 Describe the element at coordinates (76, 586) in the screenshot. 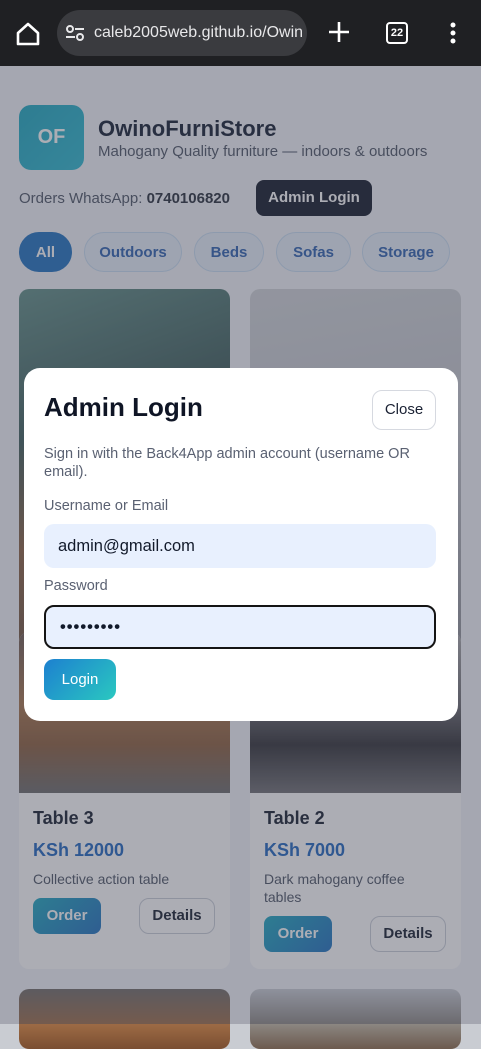

I see `password-label: Password` at that location.